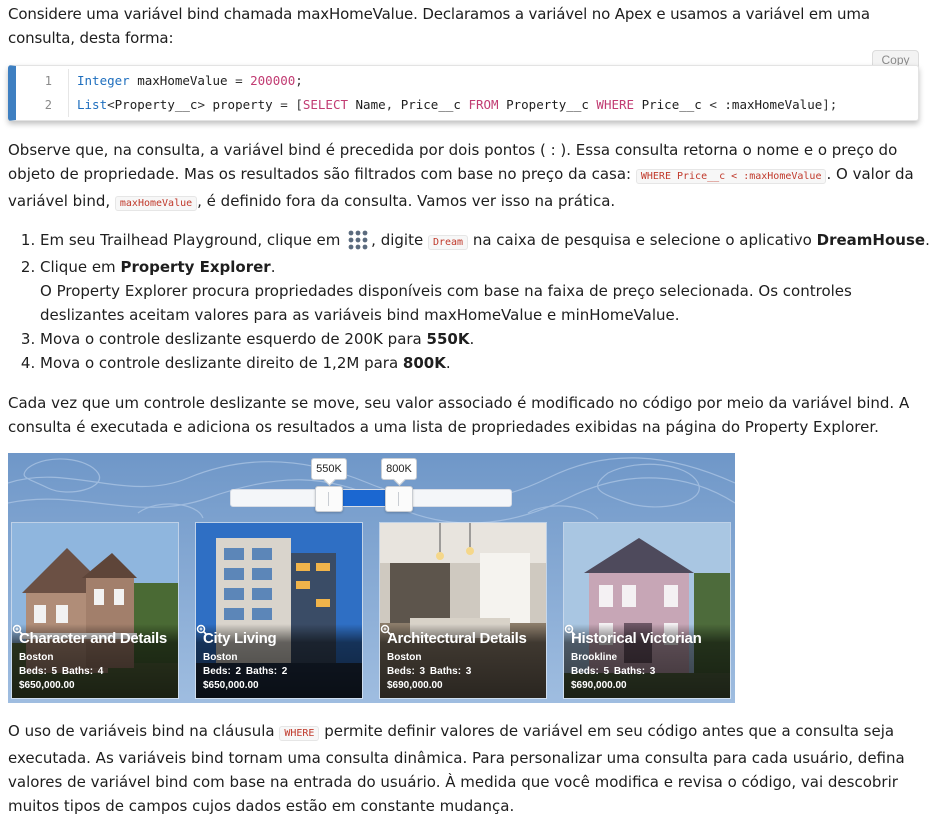 The width and height of the screenshot is (935, 818). I want to click on slider-min-handle, so click(329, 499).